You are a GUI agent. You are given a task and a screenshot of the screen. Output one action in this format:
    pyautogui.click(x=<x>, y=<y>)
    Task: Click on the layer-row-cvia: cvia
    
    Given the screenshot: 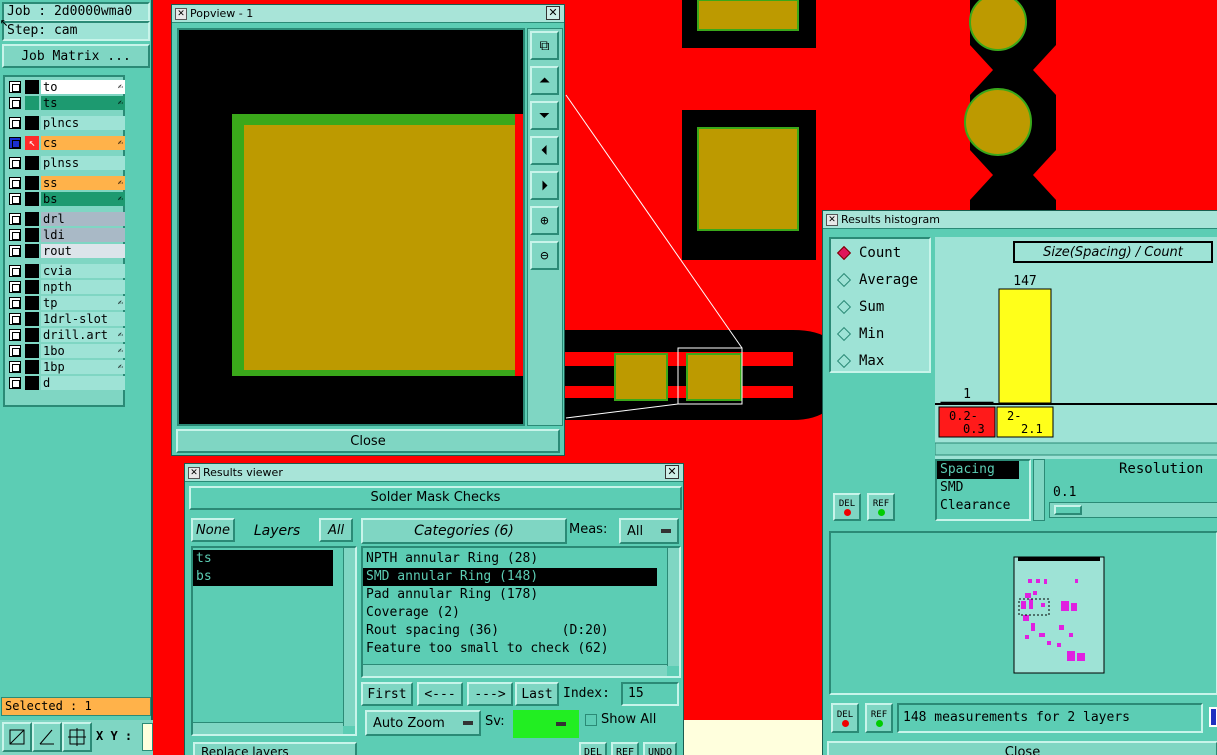 What is the action you would take?
    pyautogui.click(x=66, y=270)
    